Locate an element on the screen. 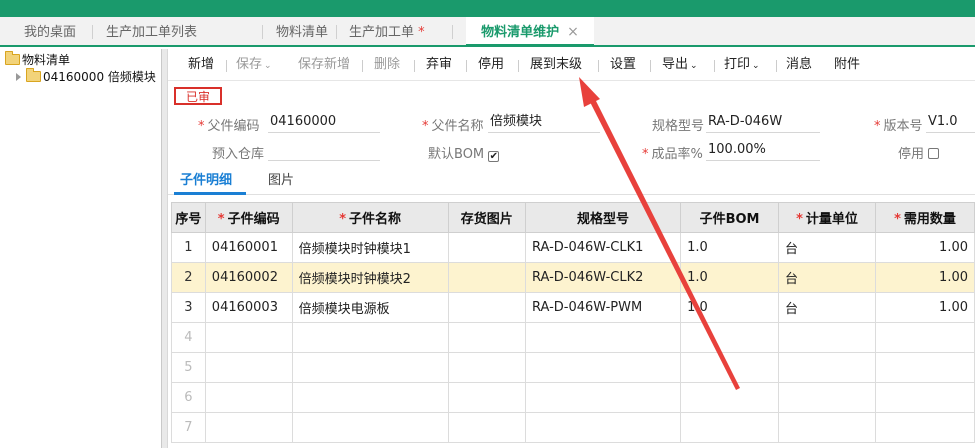 Image resolution: width=975 pixels, height=448 pixels. column-header-item-image: 存货图片 is located at coordinates (486, 217).